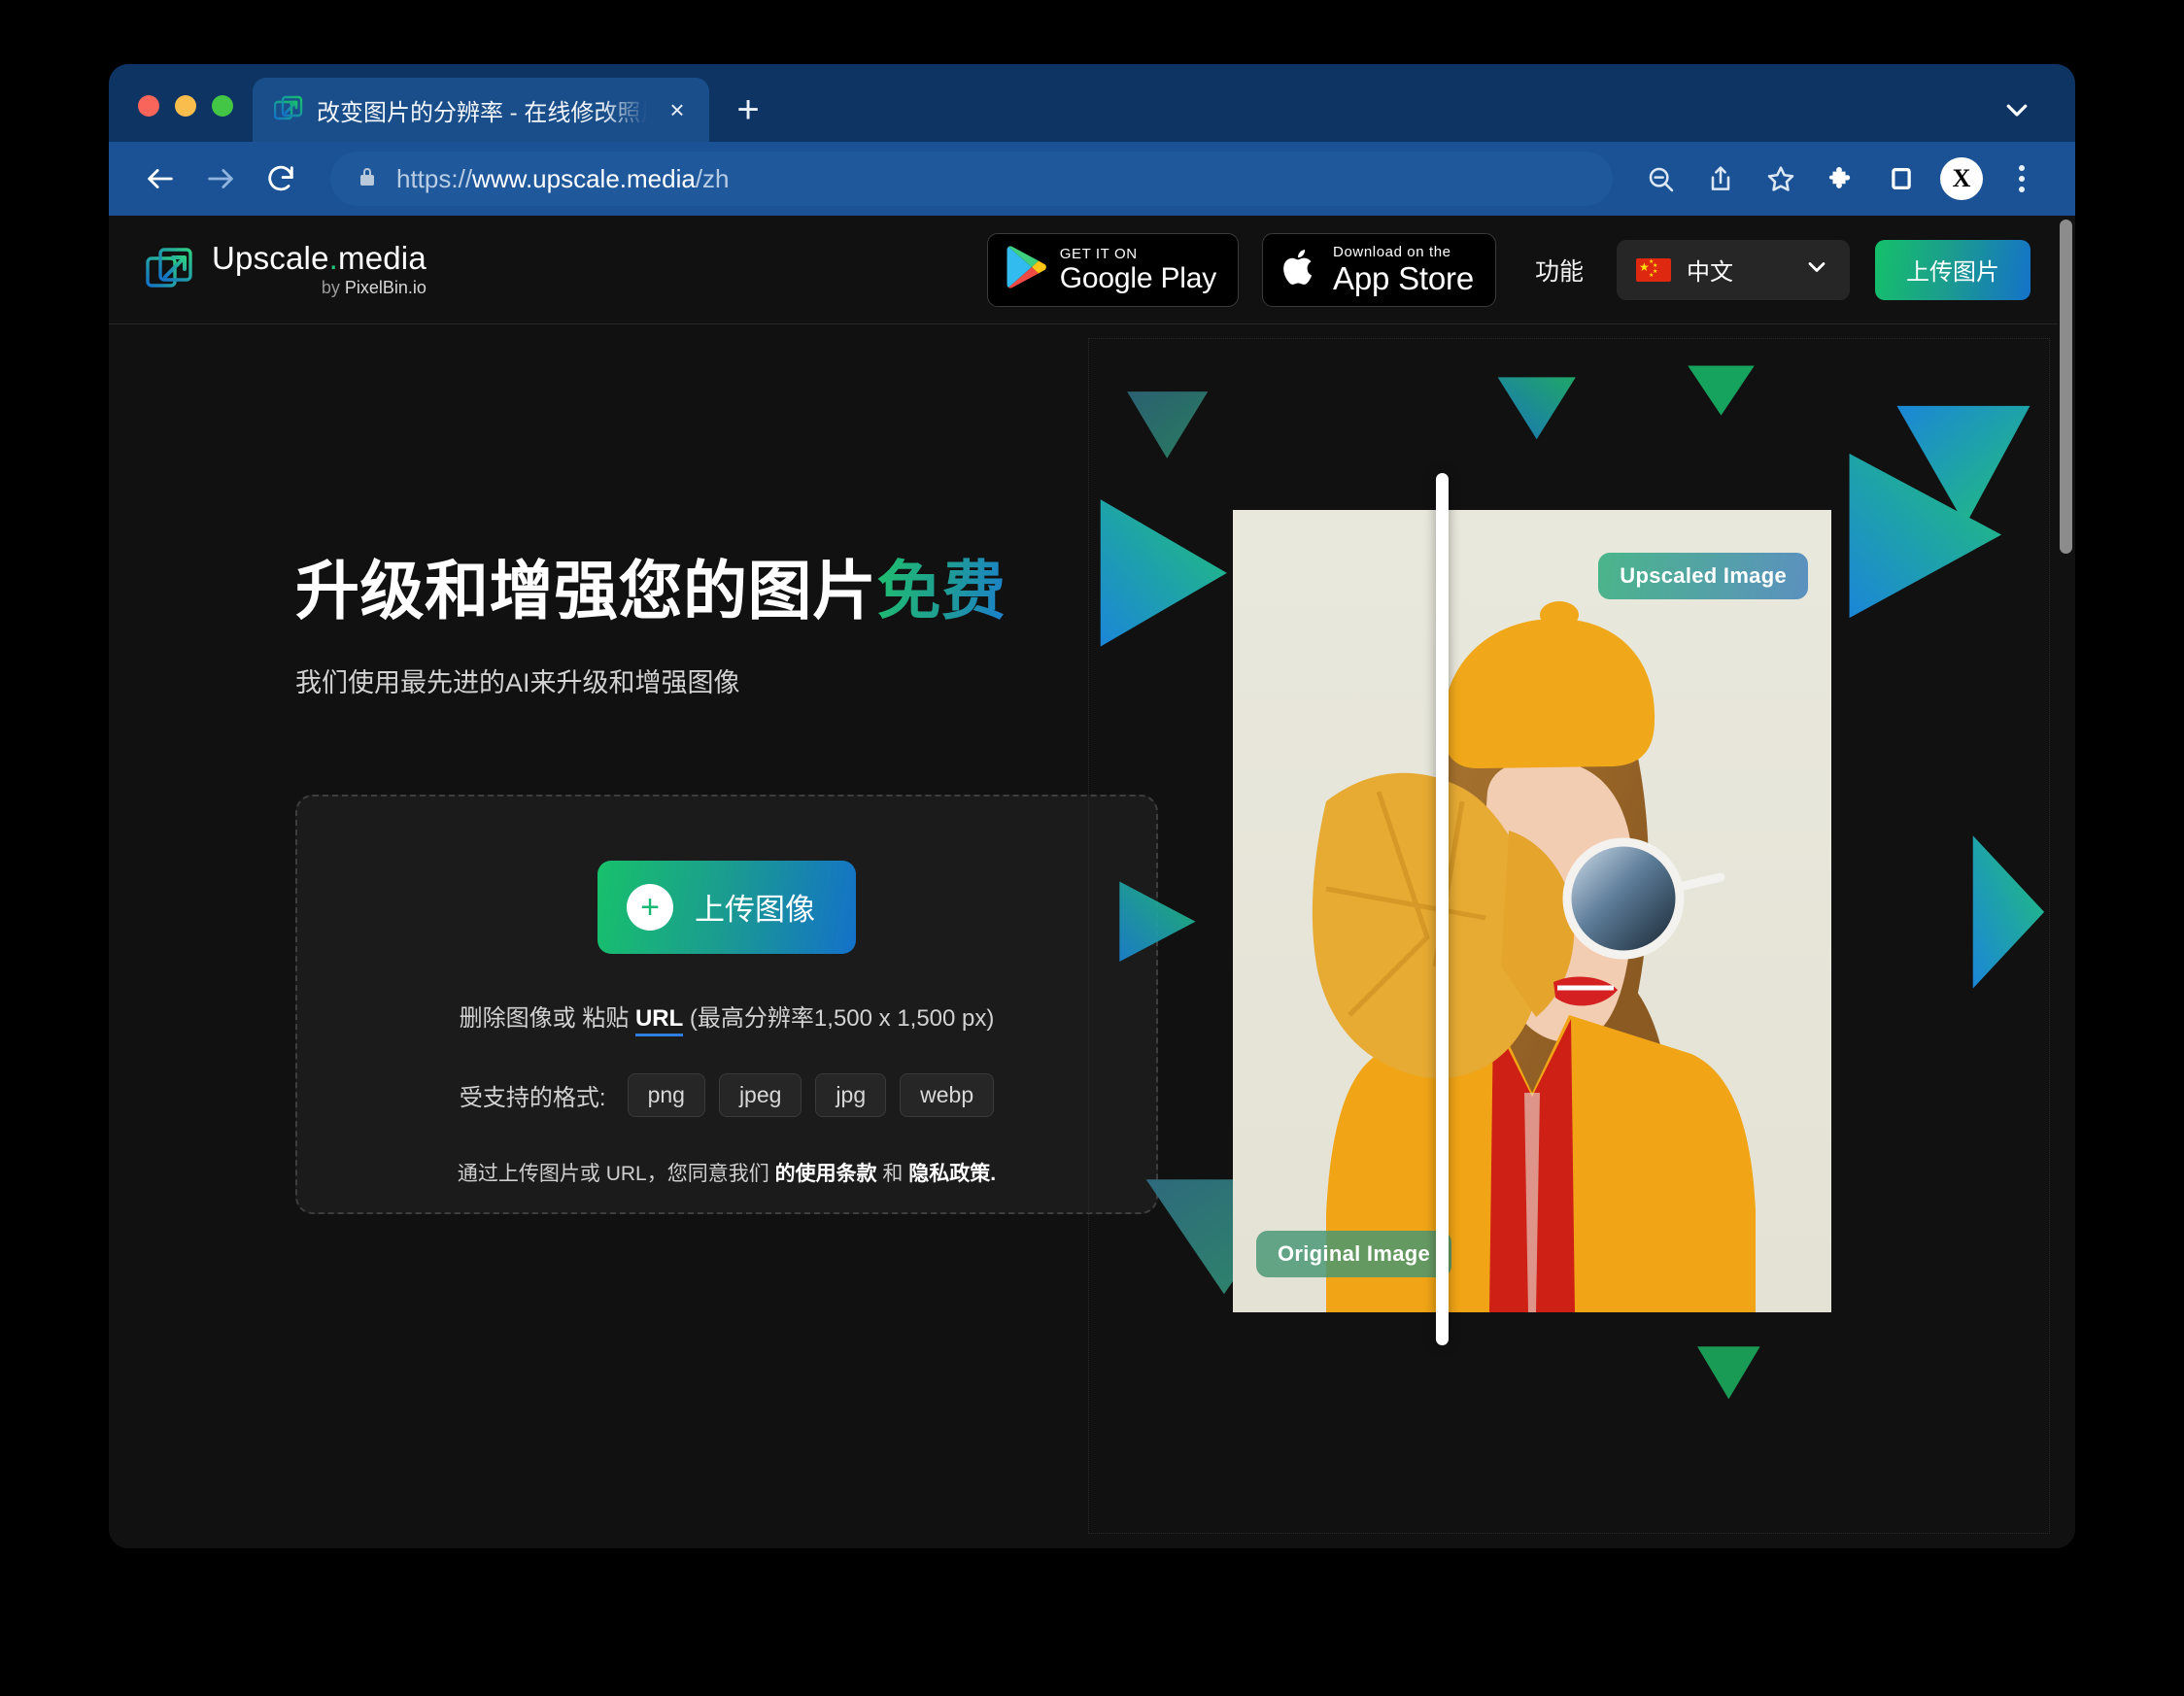 This screenshot has width=2184, height=1696. Describe the element at coordinates (148, 106) in the screenshot. I see `close-window-button` at that location.